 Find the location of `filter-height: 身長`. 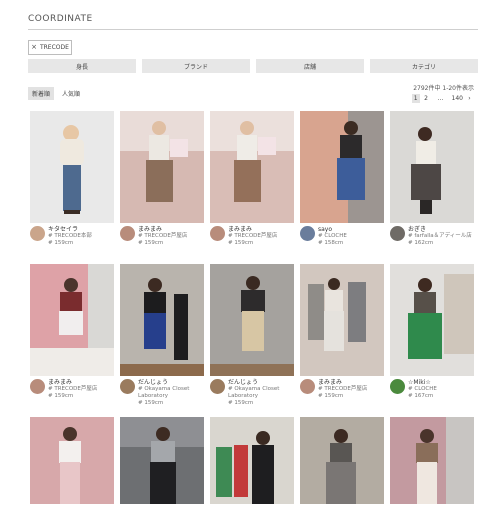

filter-height: 身長 is located at coordinates (82, 66).